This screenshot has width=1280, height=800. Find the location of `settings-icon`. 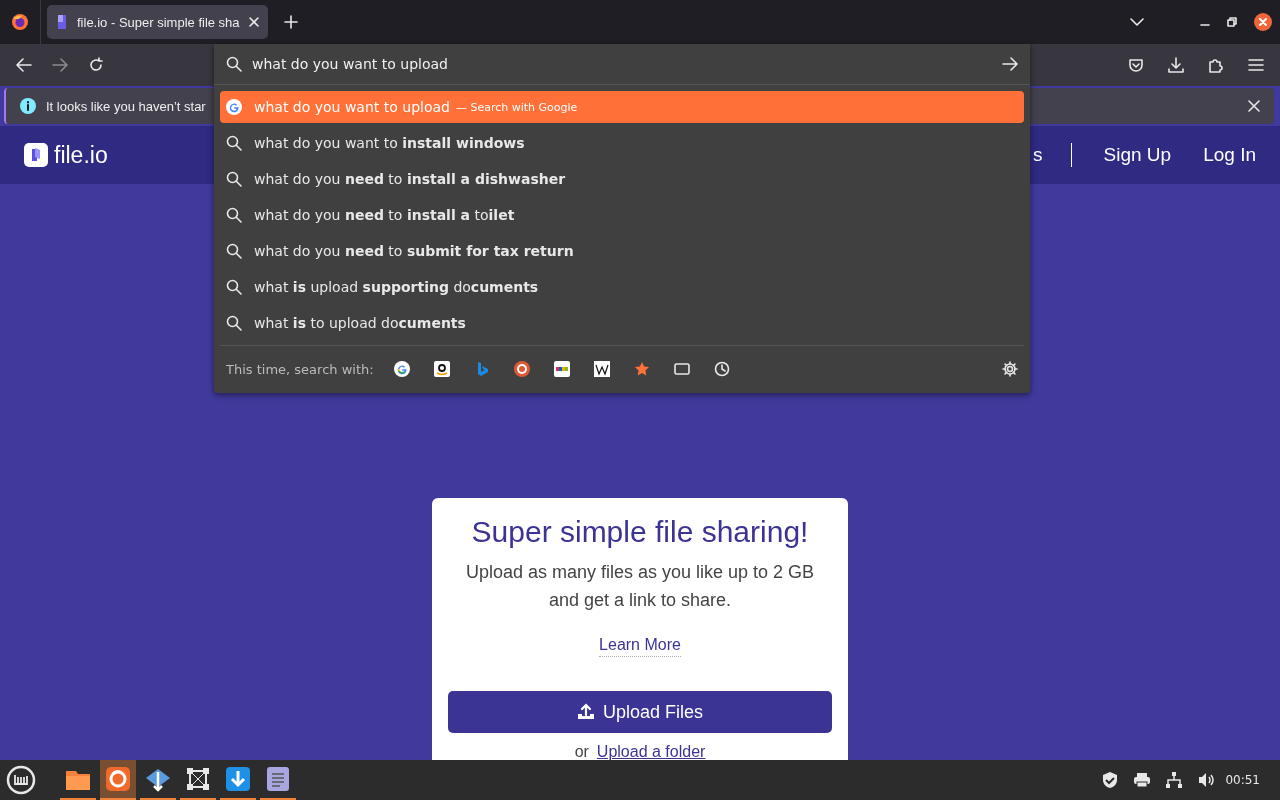

settings-icon is located at coordinates (1010, 369).